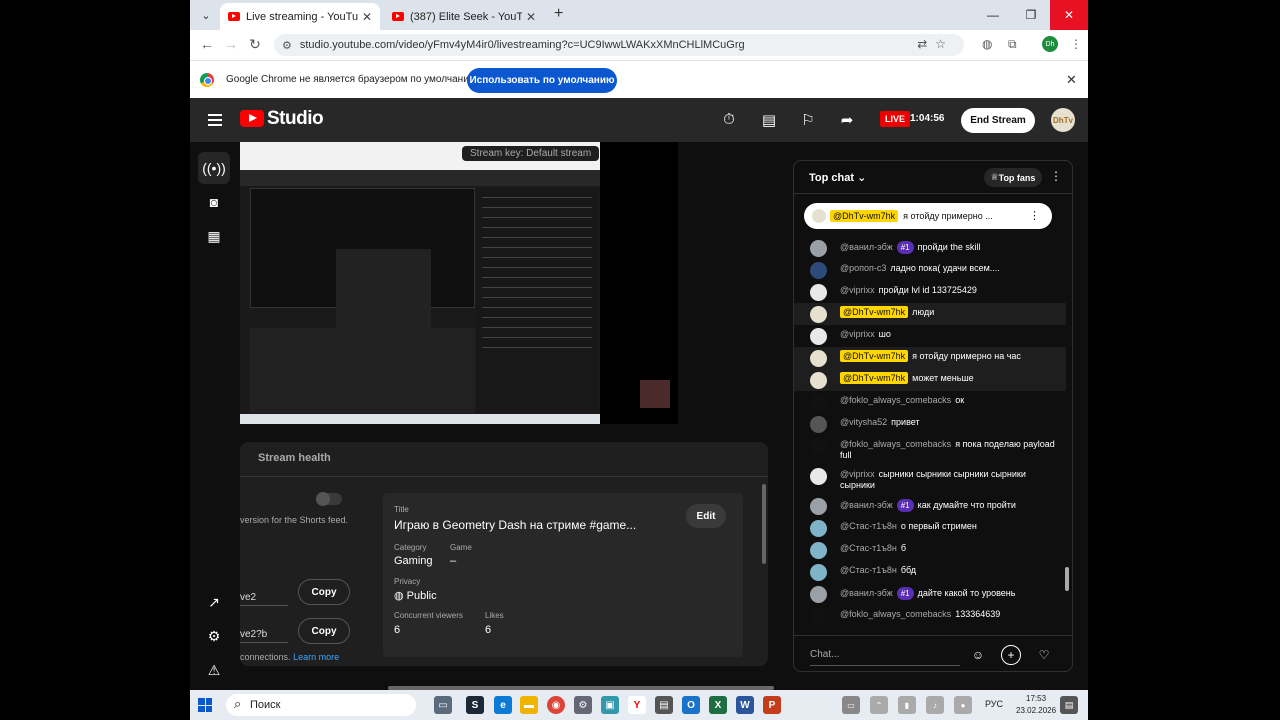 The image size is (1280, 720). Describe the element at coordinates (316, 657) in the screenshot. I see `learn-more-link: Learn more` at that location.